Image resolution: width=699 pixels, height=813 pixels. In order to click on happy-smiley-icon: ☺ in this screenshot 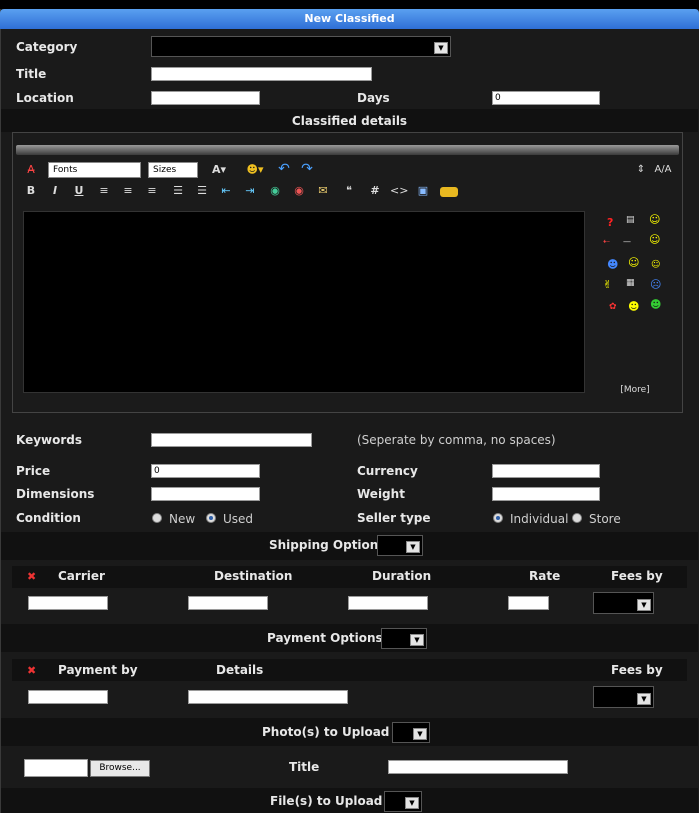, I will do `click(654, 240)`.